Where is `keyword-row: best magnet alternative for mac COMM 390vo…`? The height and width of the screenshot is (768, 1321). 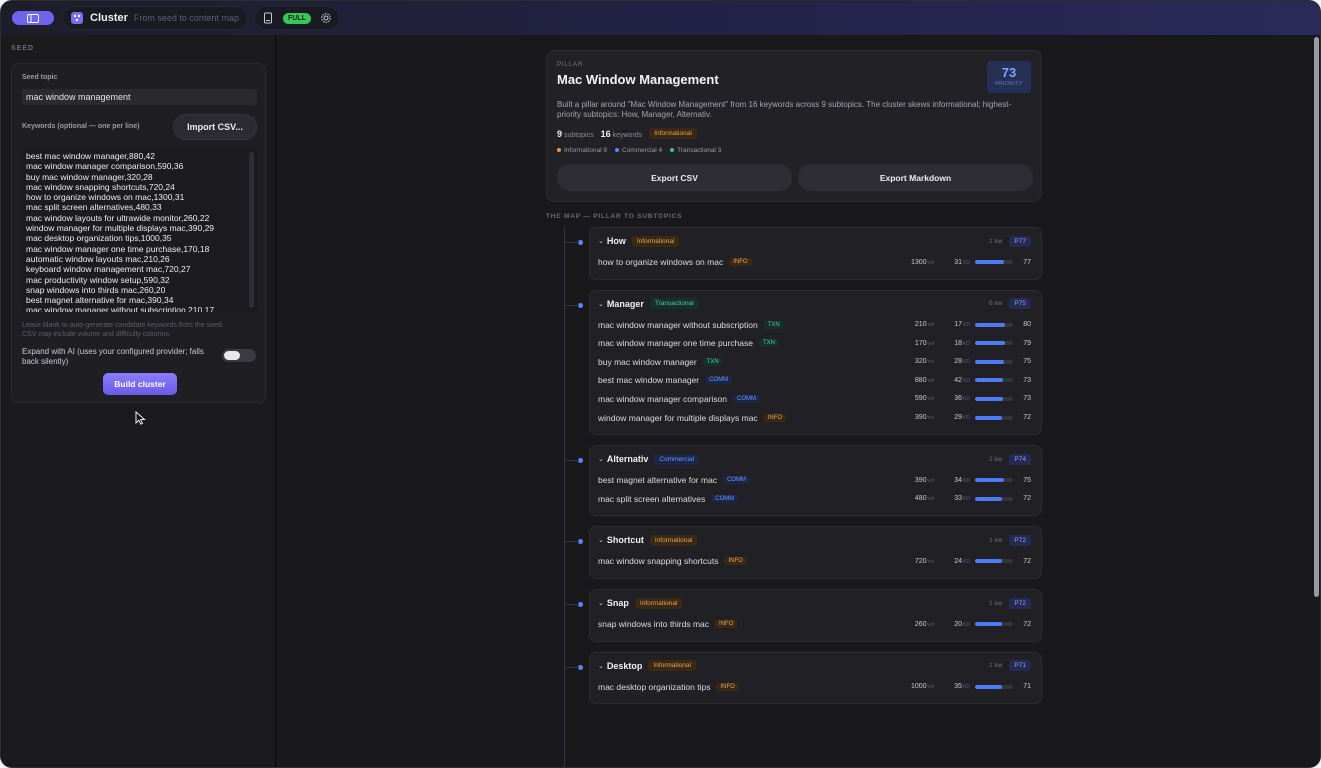
keyword-row: best magnet alternative for mac COMM 390vo… is located at coordinates (814, 480).